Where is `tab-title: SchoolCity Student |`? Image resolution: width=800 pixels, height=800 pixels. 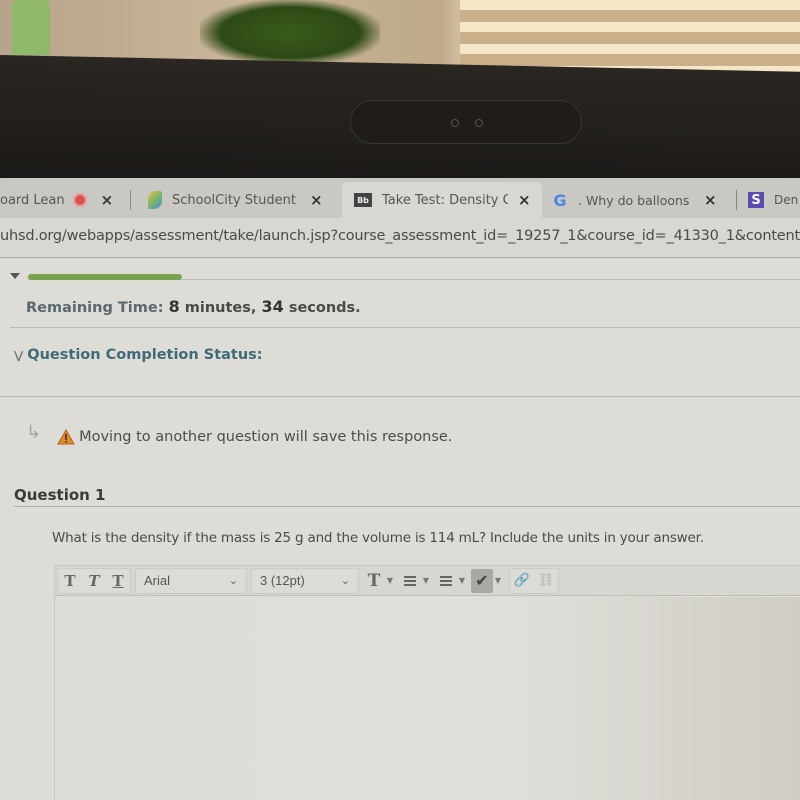 tab-title: SchoolCity Student | is located at coordinates (236, 200).